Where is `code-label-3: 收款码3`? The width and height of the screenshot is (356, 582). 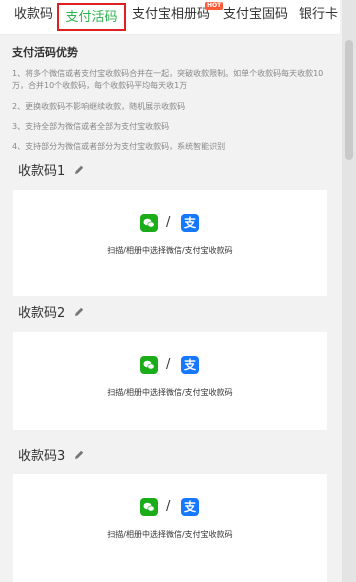
code-label-3: 收款码3 is located at coordinates (51, 454).